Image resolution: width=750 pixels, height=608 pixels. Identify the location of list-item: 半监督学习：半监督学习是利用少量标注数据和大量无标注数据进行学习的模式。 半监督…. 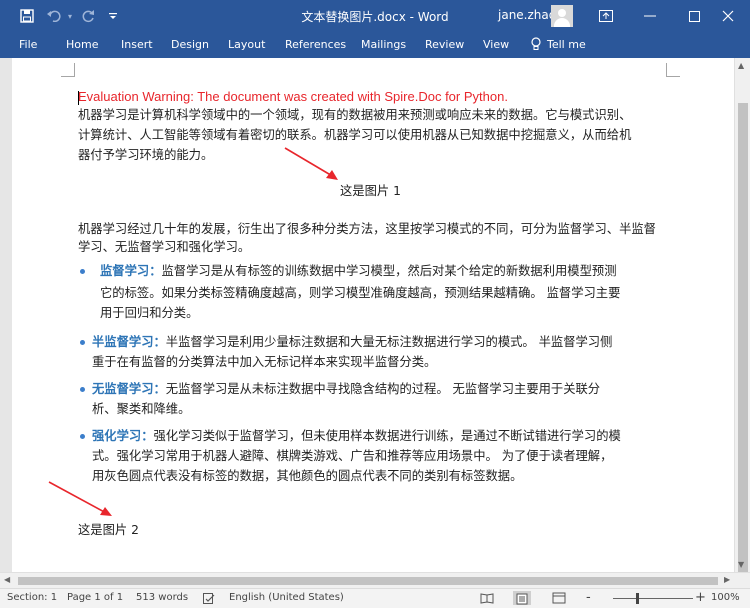
(352, 342).